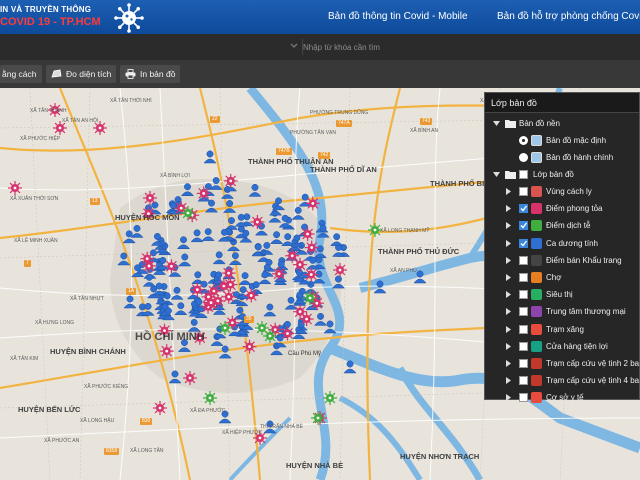  What do you see at coordinates (403, 47) in the screenshot?
I see `search-input` at bounding box center [403, 47].